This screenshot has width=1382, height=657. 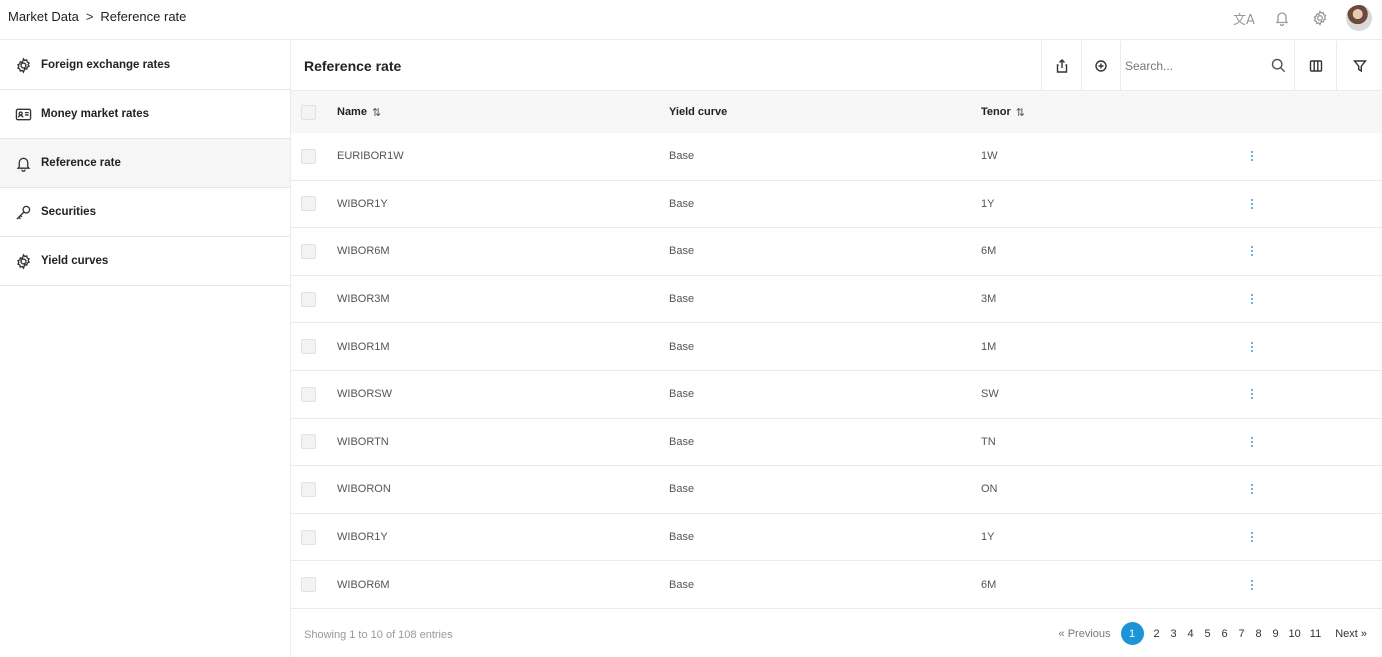 I want to click on cell-tenor: ON, so click(x=989, y=489).